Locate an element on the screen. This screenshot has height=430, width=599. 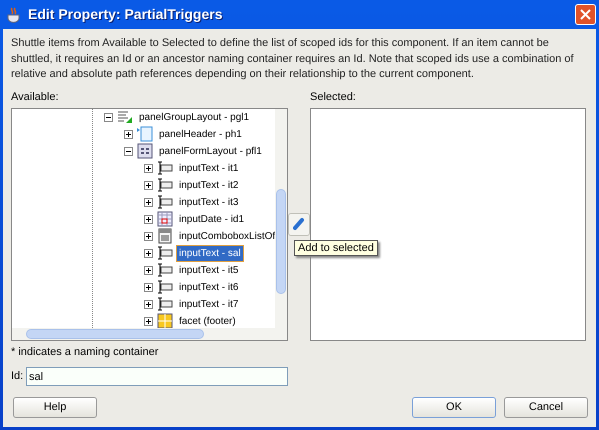
close-icon is located at coordinates (585, 14).